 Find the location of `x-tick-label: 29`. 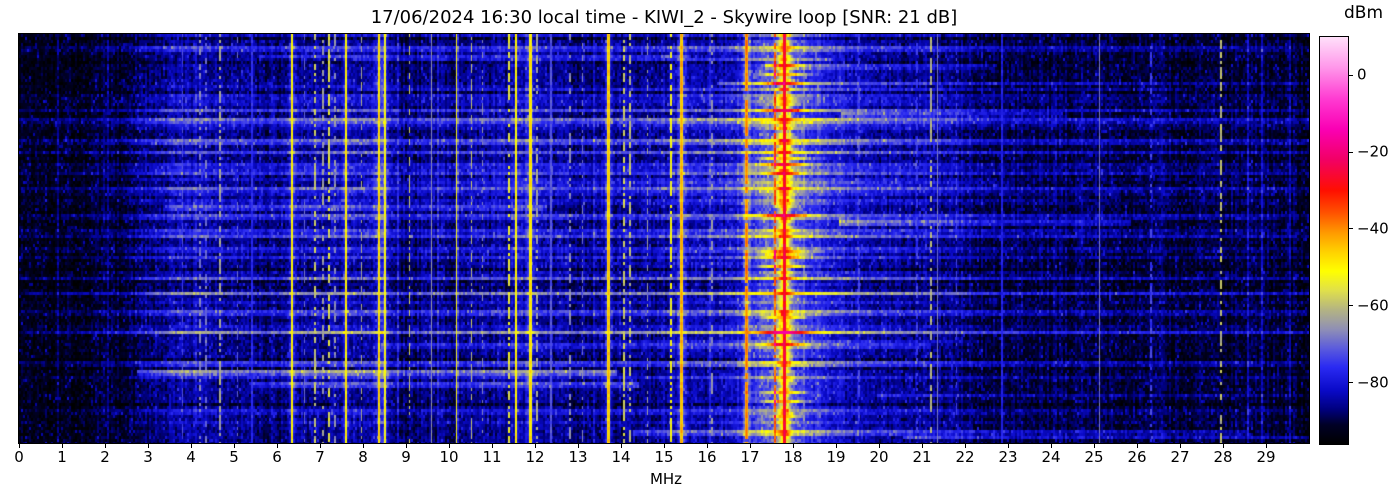

x-tick-label: 29 is located at coordinates (1266, 457).